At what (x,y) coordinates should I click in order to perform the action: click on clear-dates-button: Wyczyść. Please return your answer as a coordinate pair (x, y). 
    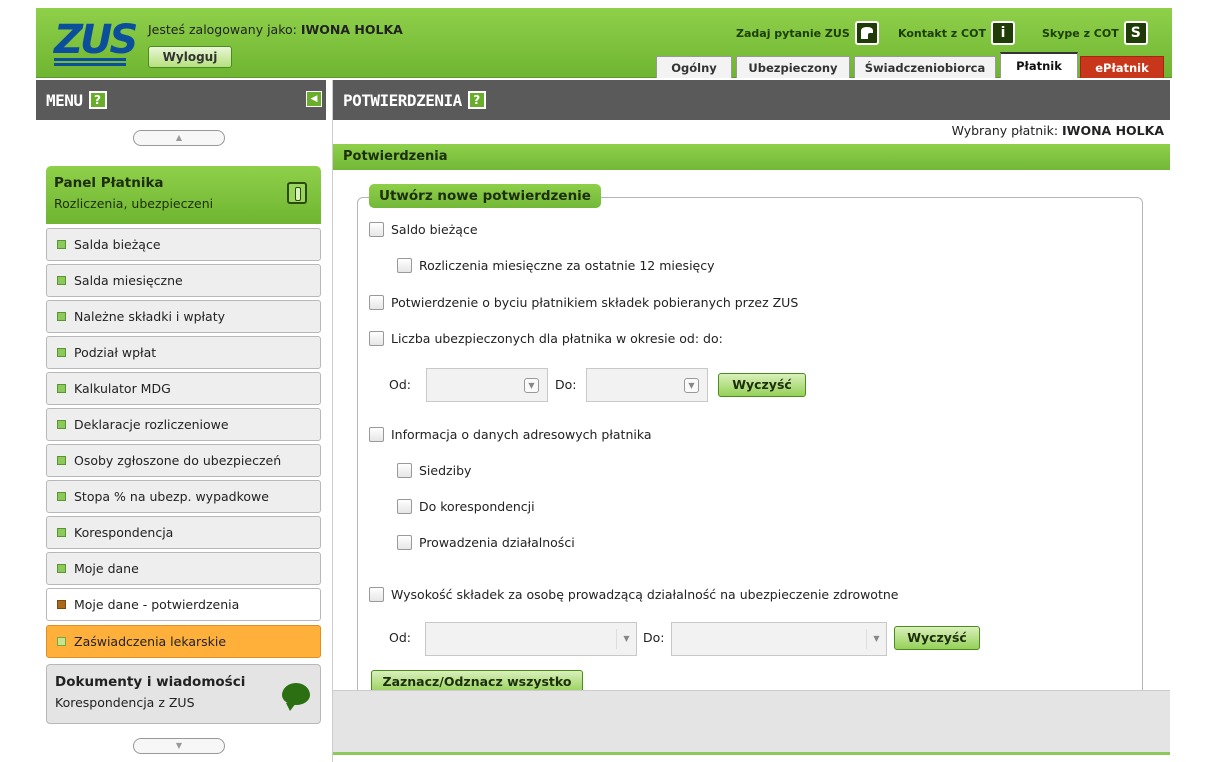
    Looking at the image, I should click on (762, 385).